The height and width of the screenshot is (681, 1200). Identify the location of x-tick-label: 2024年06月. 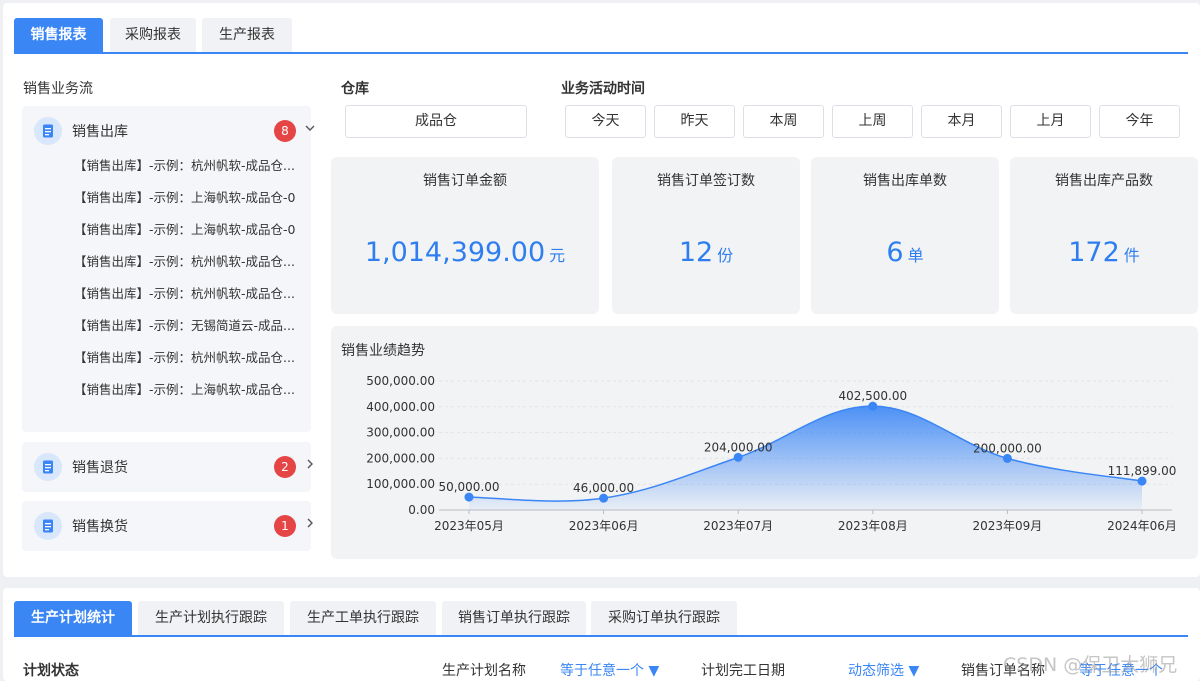
(1142, 526).